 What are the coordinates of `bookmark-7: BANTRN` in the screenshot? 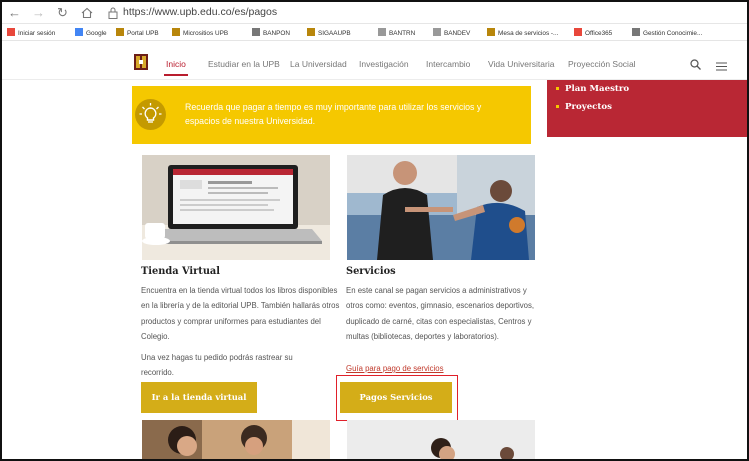 It's located at (396, 32).